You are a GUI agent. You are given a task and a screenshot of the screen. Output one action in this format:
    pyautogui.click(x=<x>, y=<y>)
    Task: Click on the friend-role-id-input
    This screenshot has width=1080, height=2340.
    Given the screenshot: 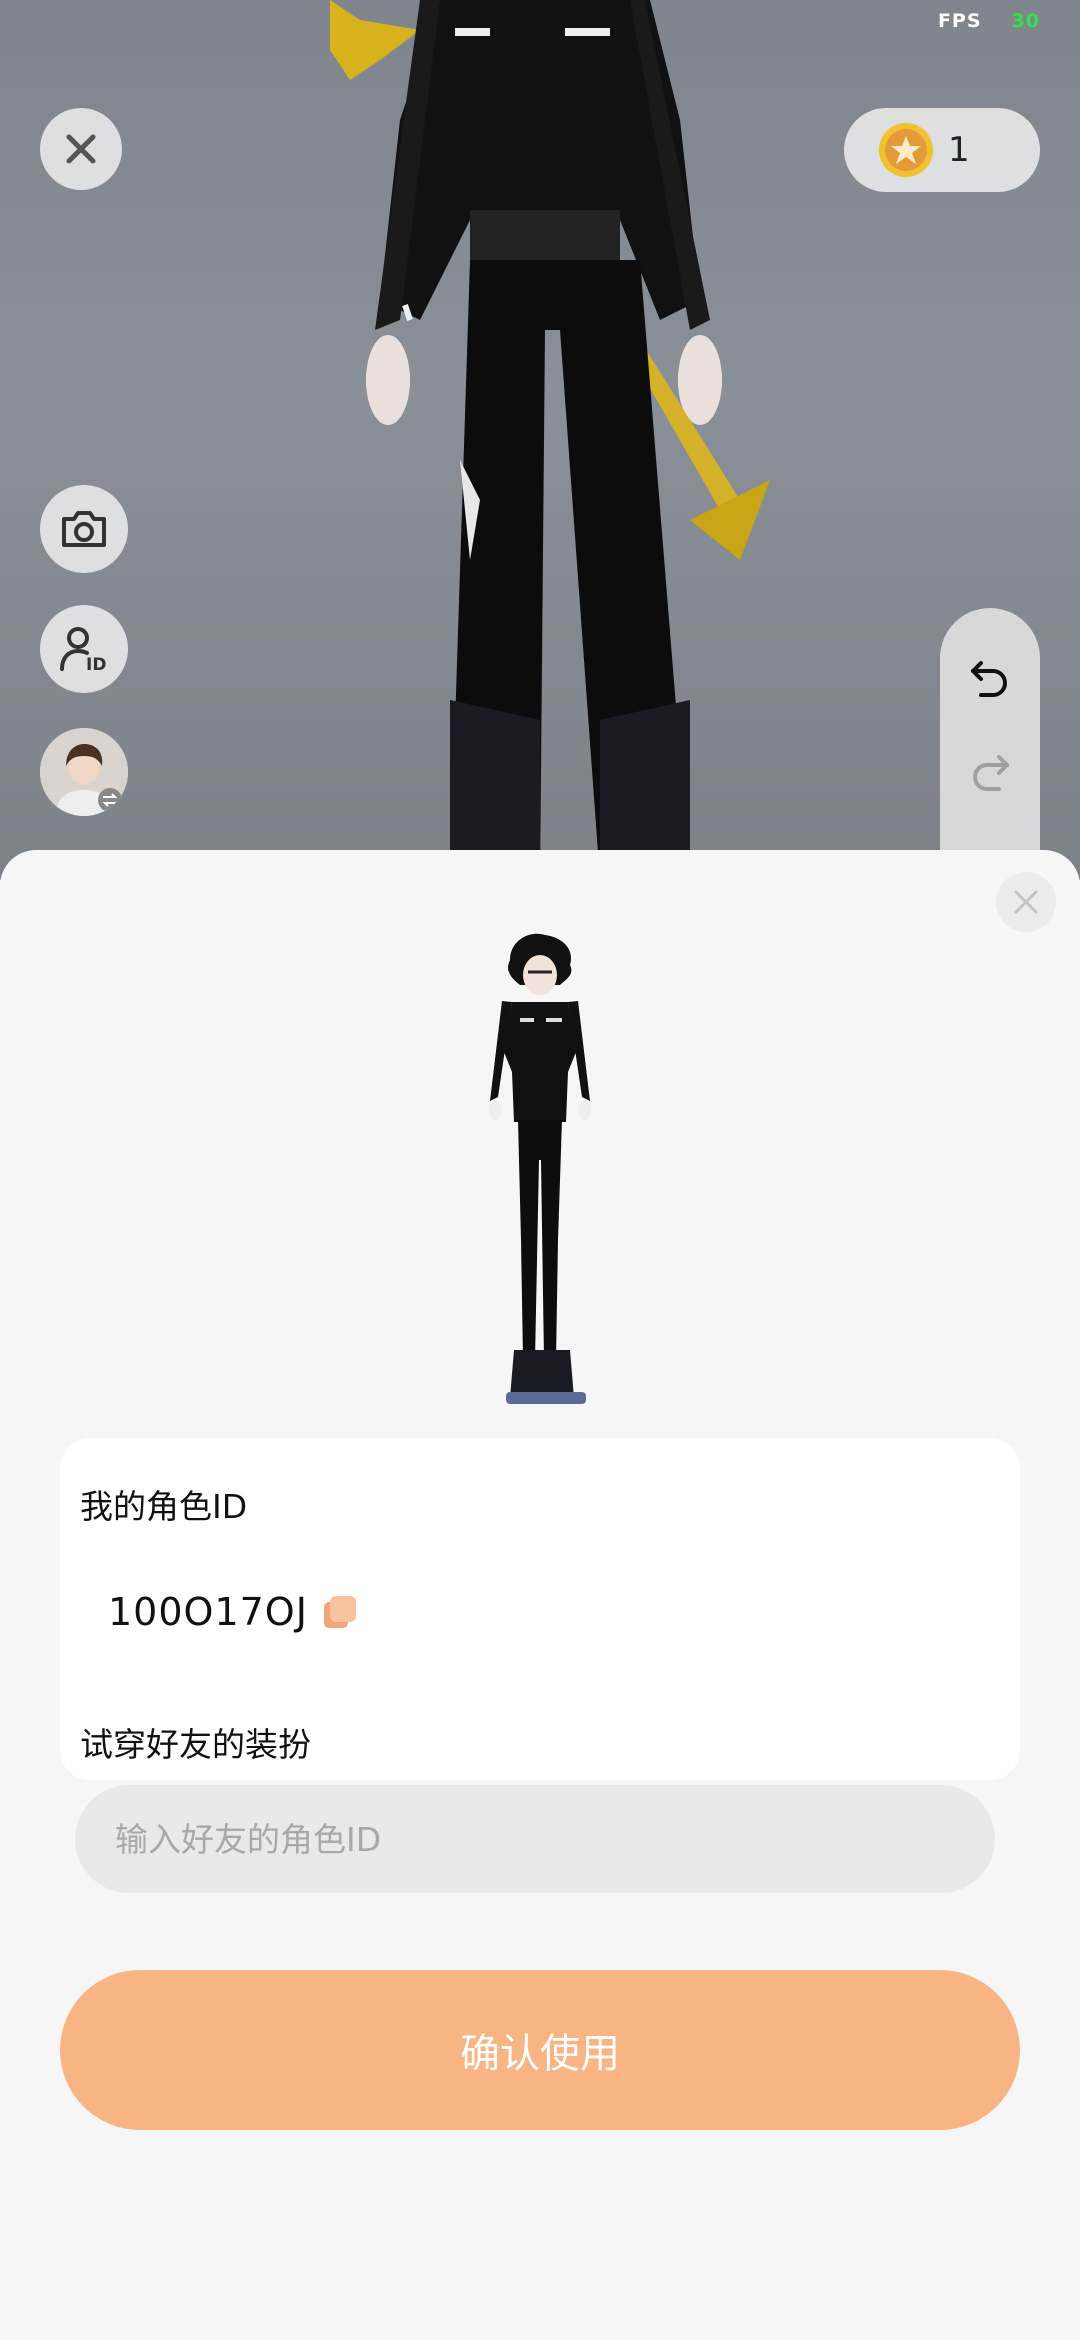 What is the action you would take?
    pyautogui.click(x=535, y=1839)
    